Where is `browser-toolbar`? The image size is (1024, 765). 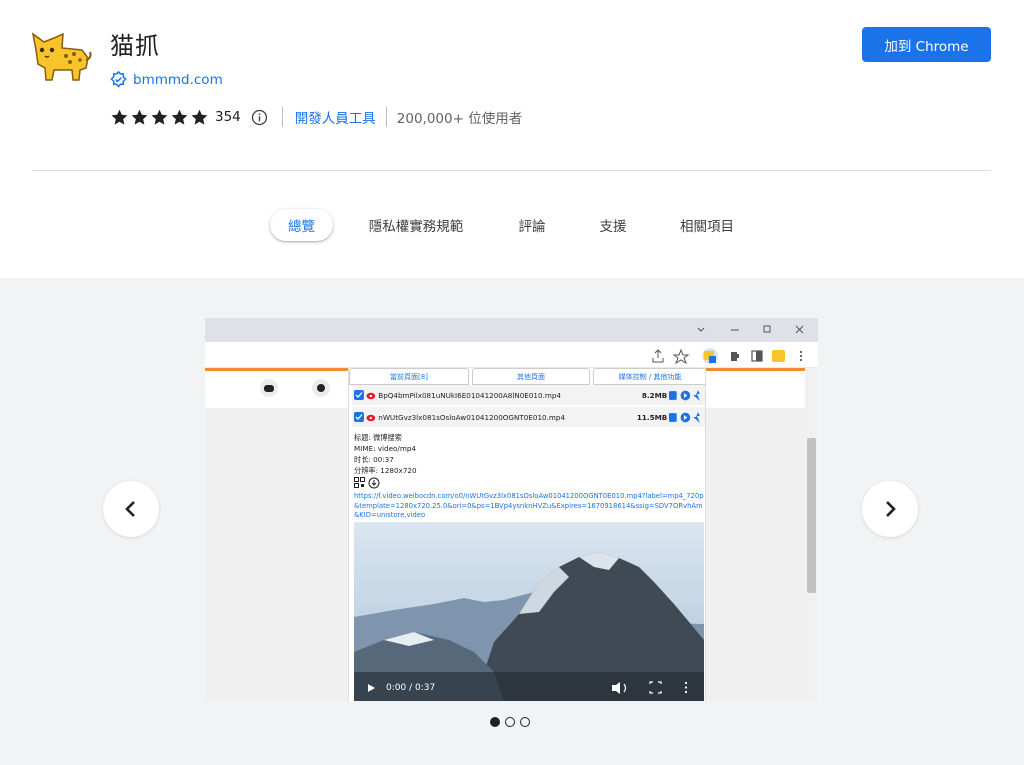 browser-toolbar is located at coordinates (511, 355).